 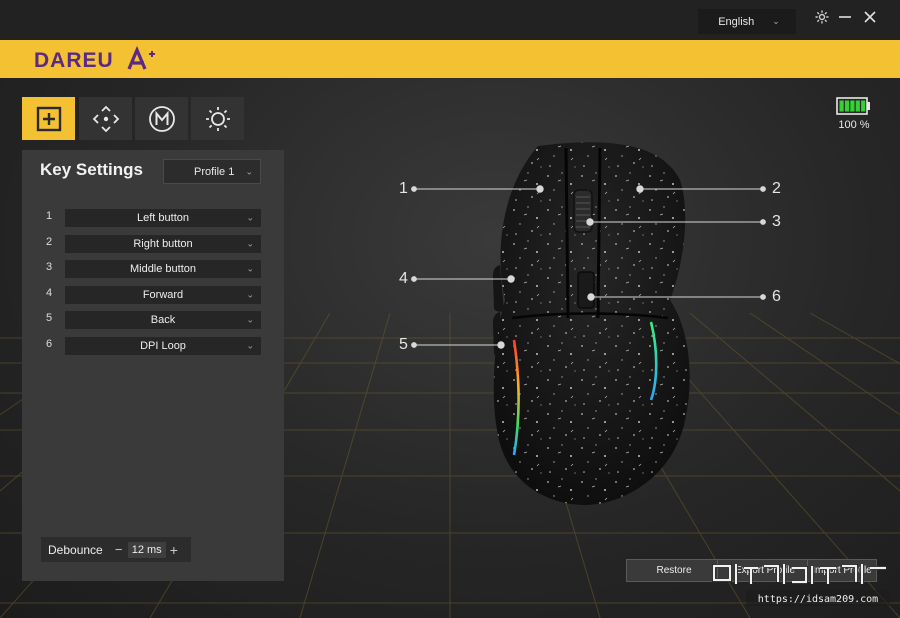 I want to click on export-profile-button: Export Profile, so click(x=765, y=570).